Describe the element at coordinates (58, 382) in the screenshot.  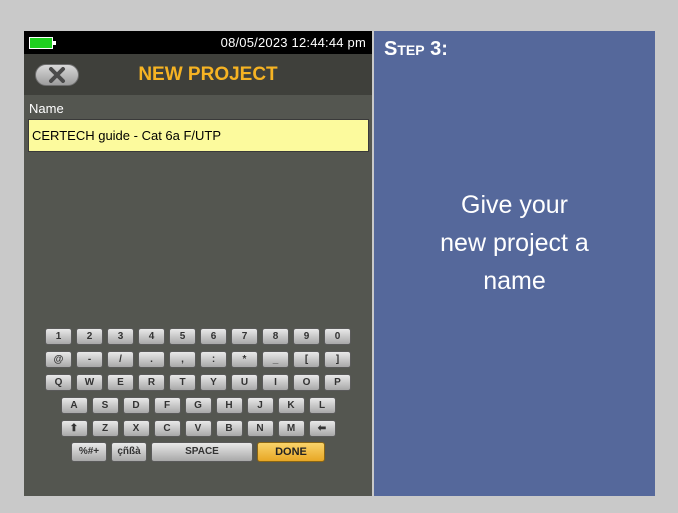
I see `key: Q` at that location.